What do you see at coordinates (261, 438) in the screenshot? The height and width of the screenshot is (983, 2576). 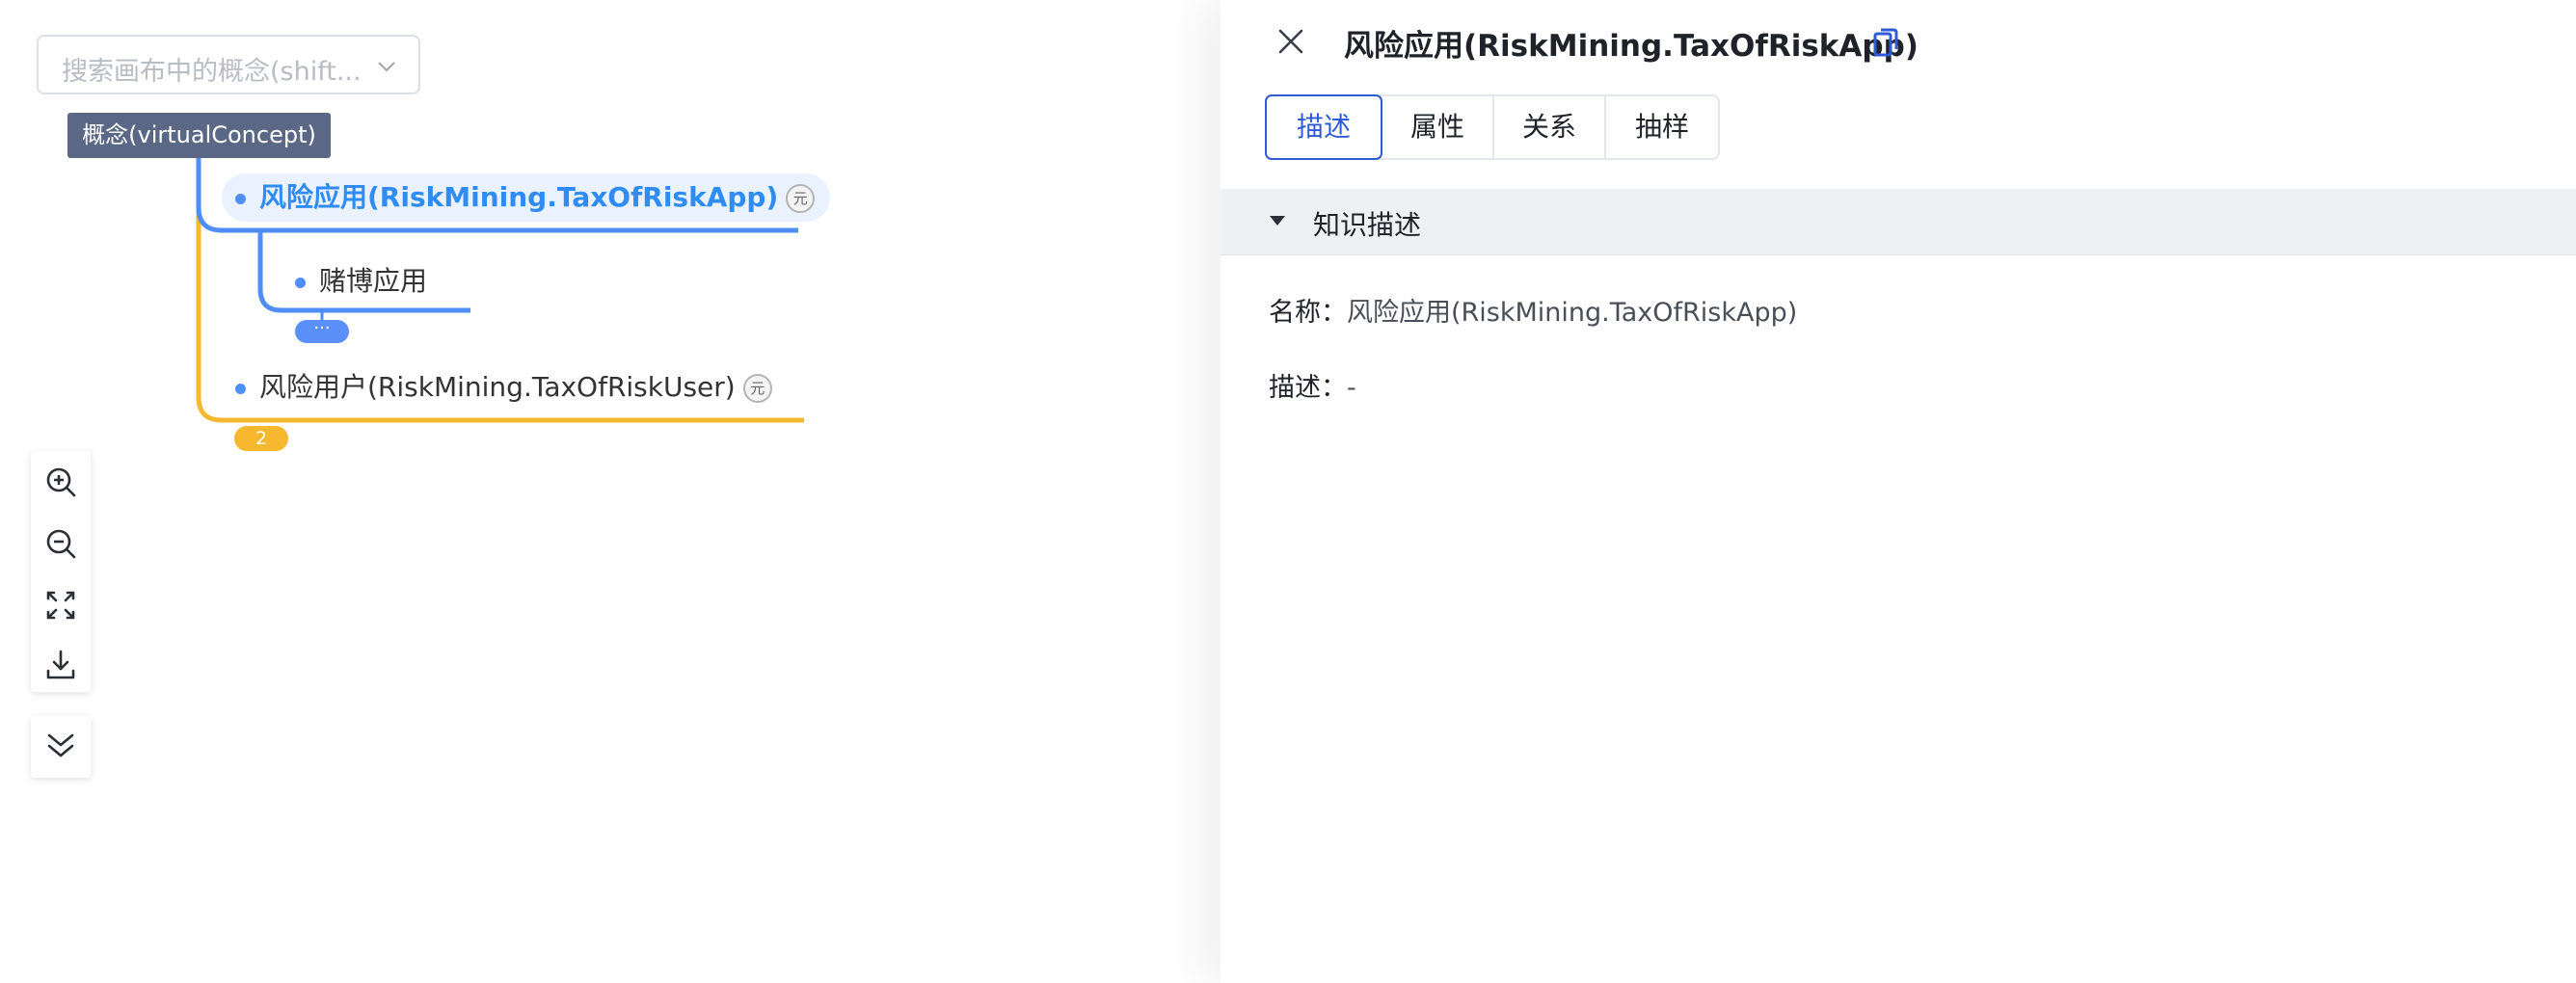 I see `child-count-badge: 2` at bounding box center [261, 438].